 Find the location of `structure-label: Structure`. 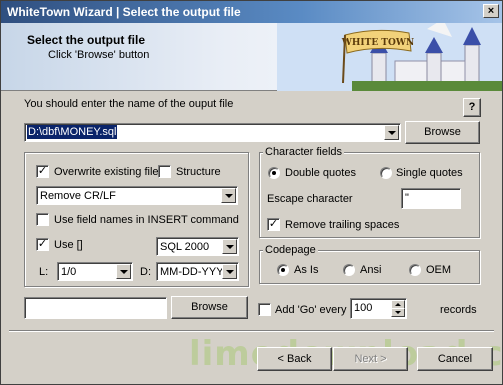

structure-label: Structure is located at coordinates (198, 172).